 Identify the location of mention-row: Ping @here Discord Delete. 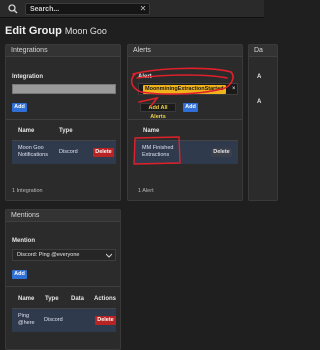
(64, 320).